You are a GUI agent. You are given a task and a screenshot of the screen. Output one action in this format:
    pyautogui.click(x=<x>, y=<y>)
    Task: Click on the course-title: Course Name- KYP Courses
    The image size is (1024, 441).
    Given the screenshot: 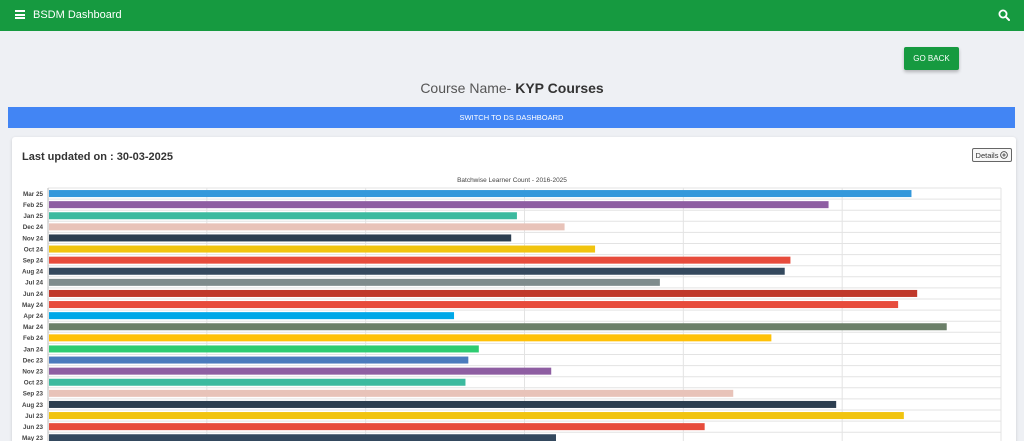 What is the action you would take?
    pyautogui.click(x=512, y=88)
    